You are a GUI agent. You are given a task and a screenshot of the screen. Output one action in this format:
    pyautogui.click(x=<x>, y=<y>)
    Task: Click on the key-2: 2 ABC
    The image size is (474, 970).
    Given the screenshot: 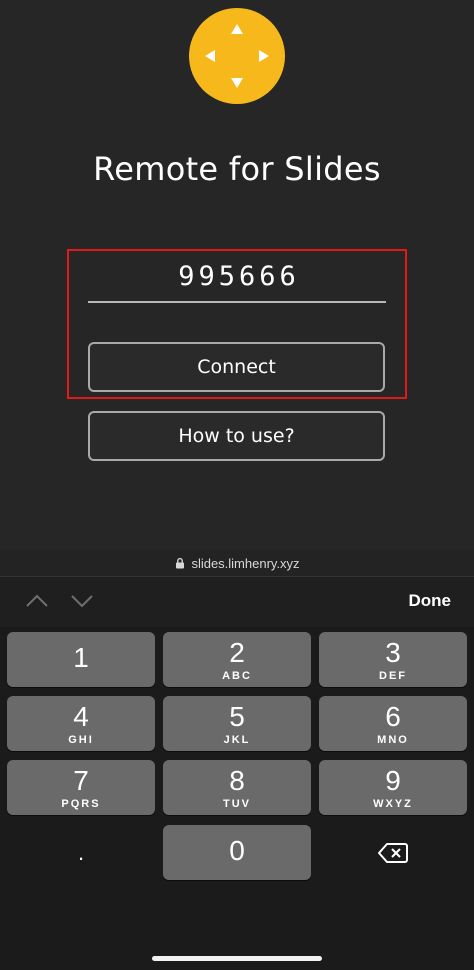 What is the action you would take?
    pyautogui.click(x=237, y=659)
    